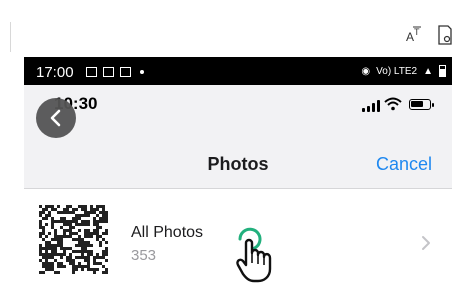 This screenshot has height=303, width=452. Describe the element at coordinates (142, 72) in the screenshot. I see `more-notifications-dot-icon` at that location.